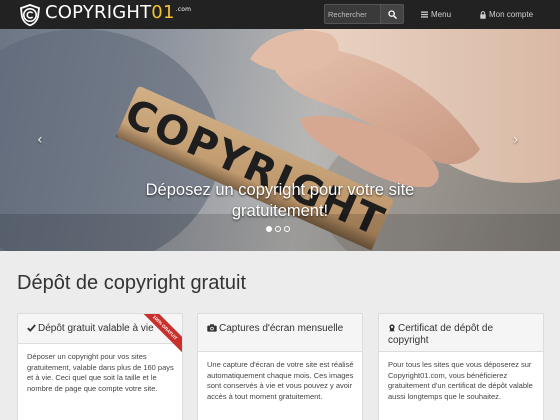 The image size is (560, 420). What do you see at coordinates (281, 328) in the screenshot?
I see `panel-title: Captures d'écran mensuelle` at bounding box center [281, 328].